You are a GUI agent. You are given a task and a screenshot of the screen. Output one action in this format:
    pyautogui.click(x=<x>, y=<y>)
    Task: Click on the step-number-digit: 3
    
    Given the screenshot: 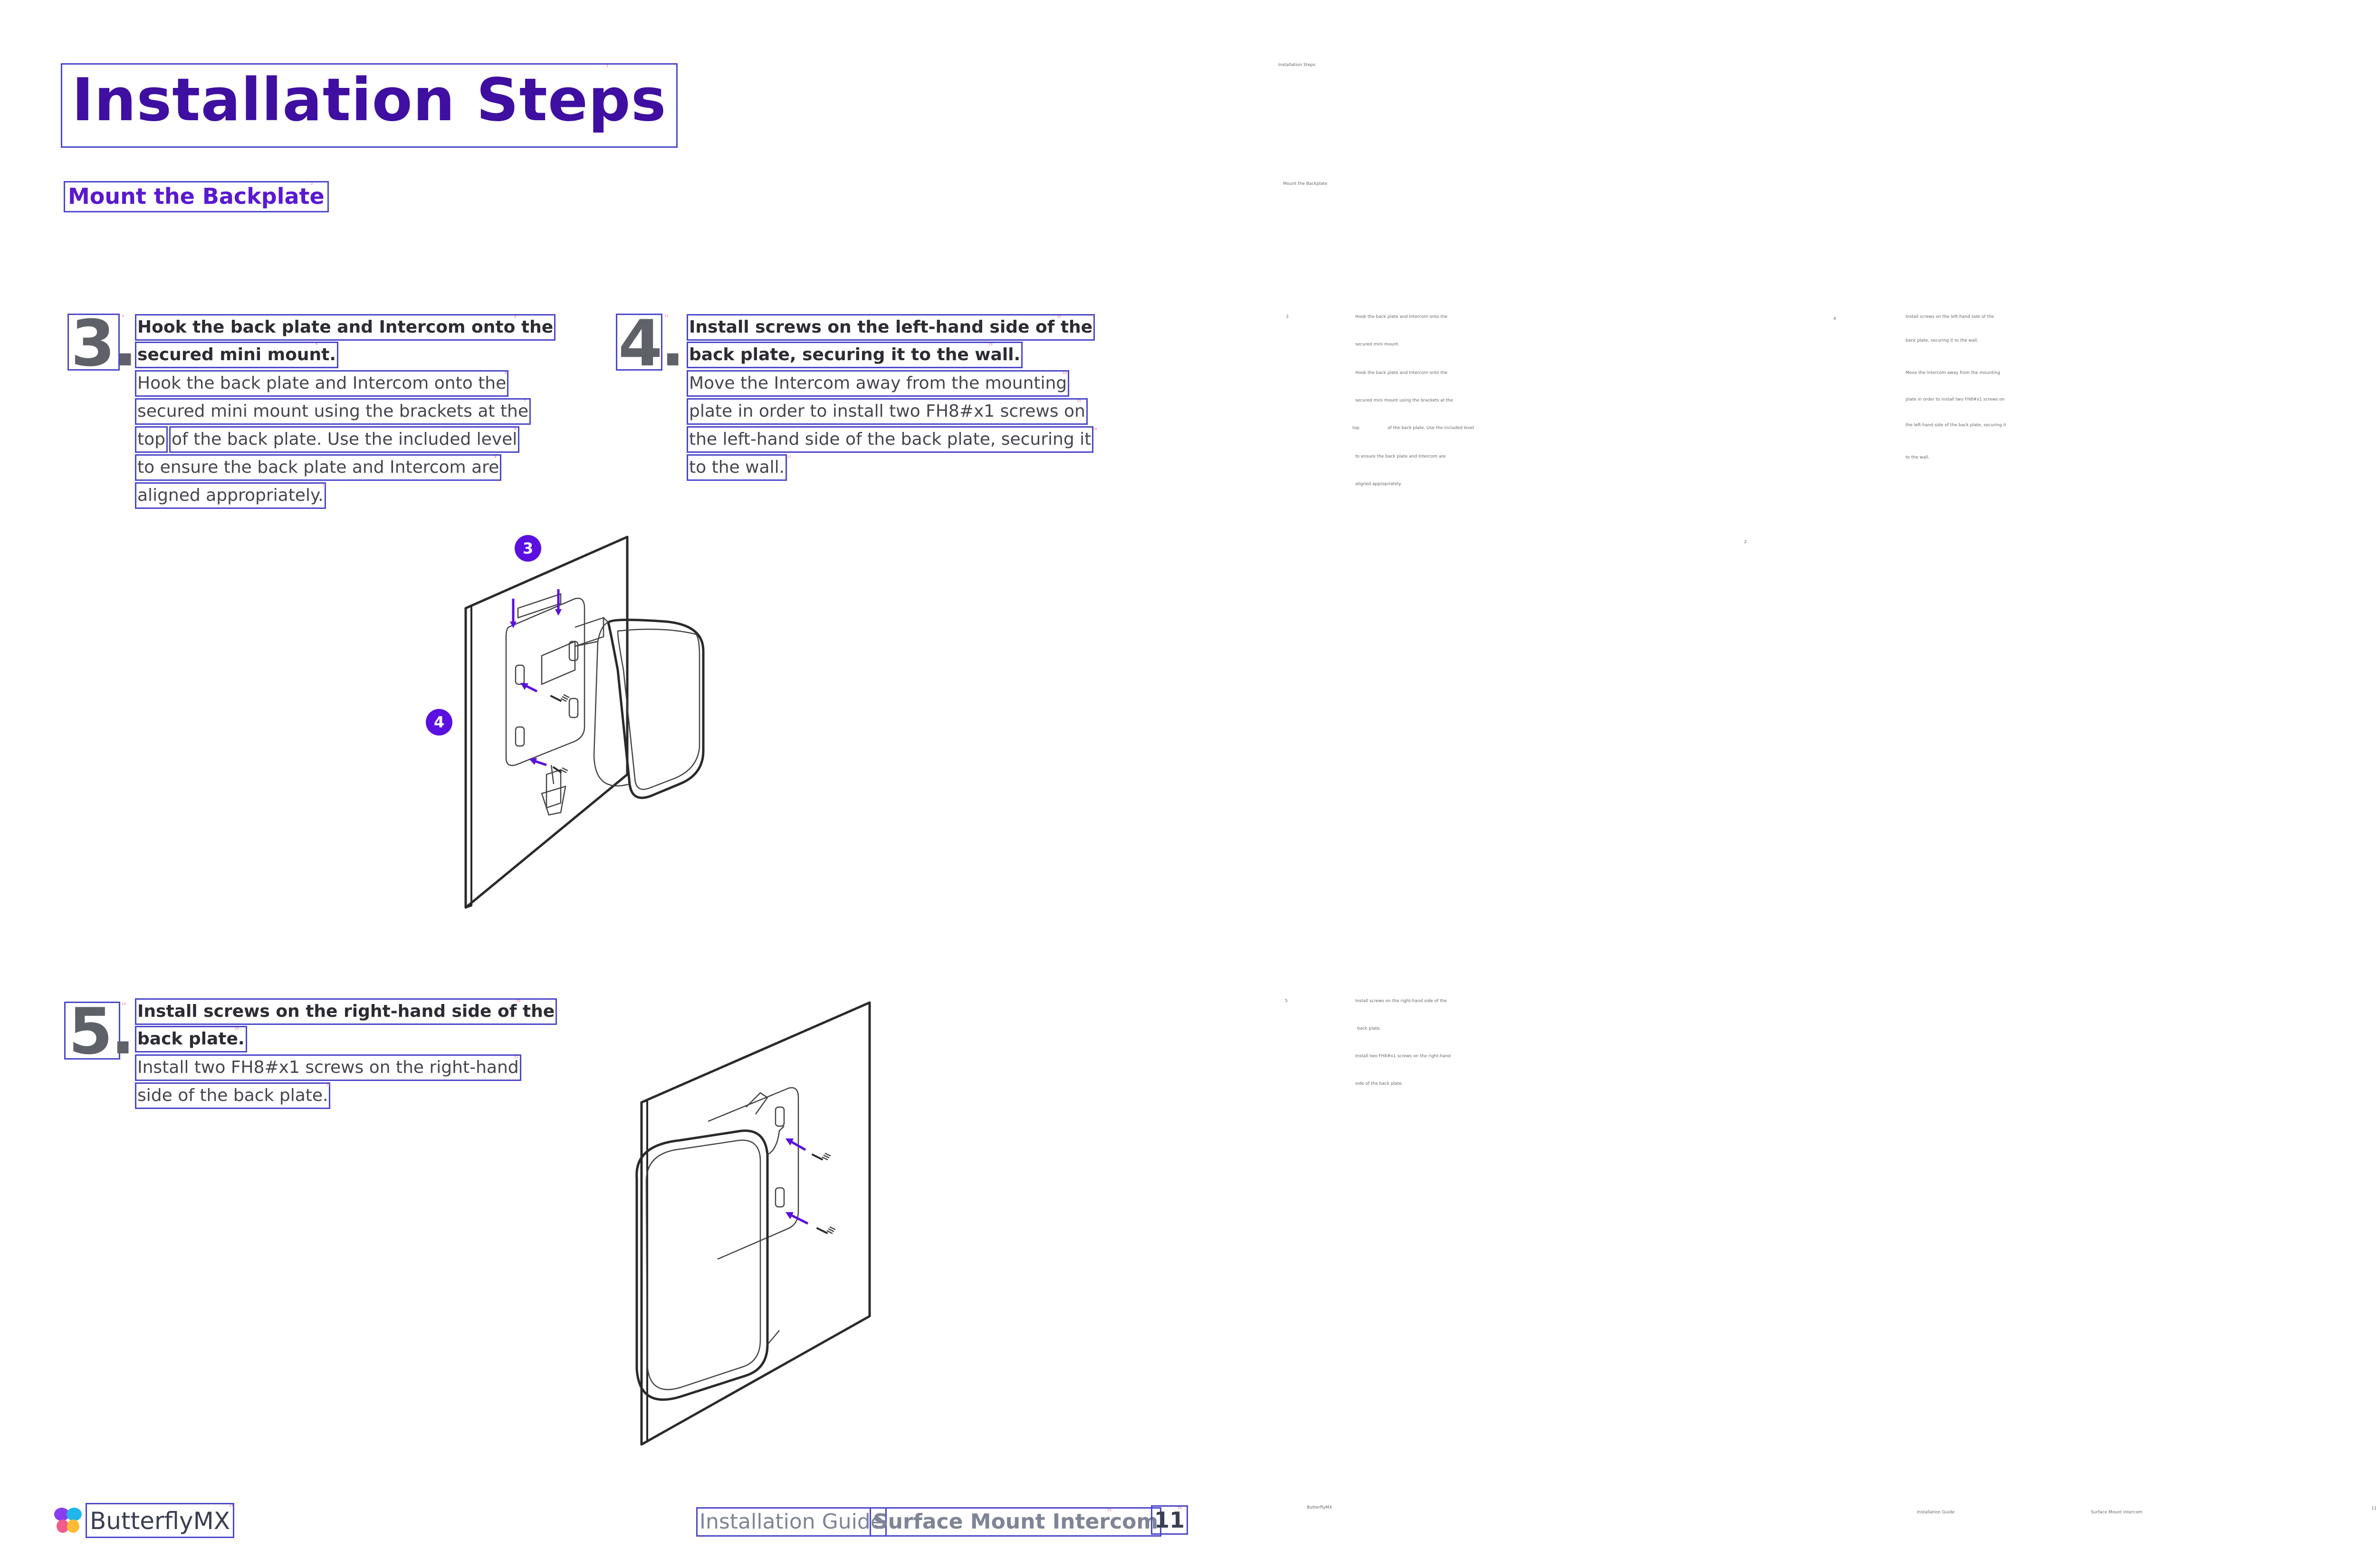 What is the action you would take?
    pyautogui.click(x=93, y=344)
    